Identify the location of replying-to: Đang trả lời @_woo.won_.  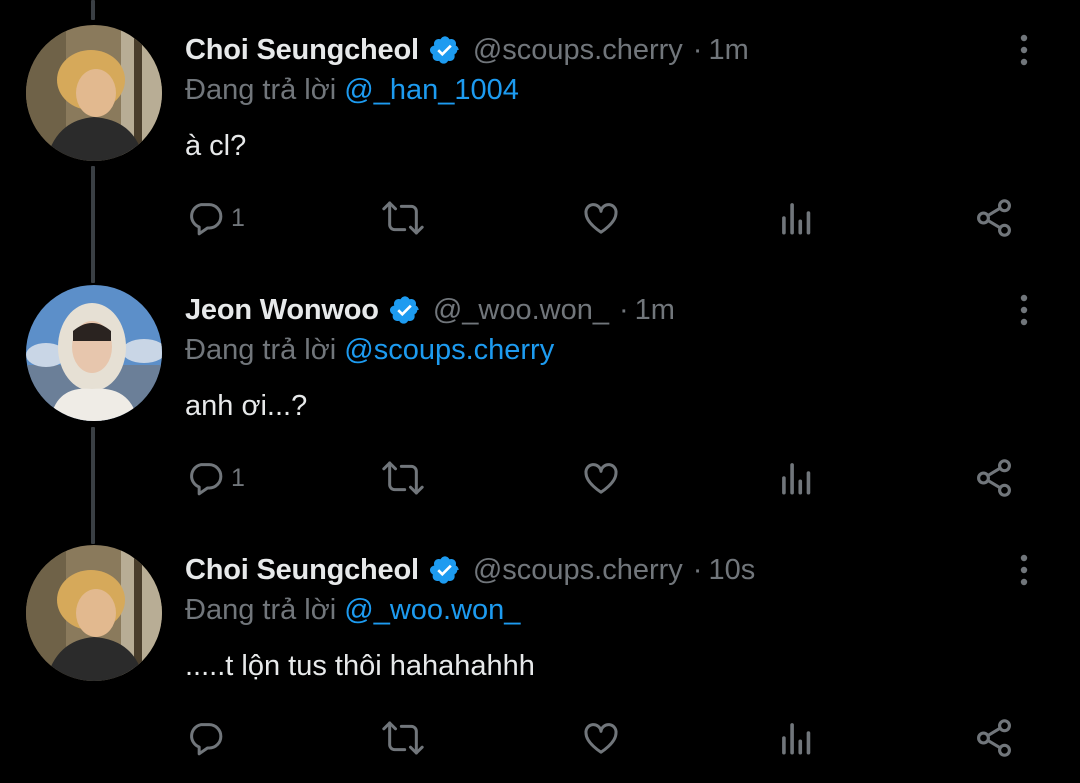
(352, 610).